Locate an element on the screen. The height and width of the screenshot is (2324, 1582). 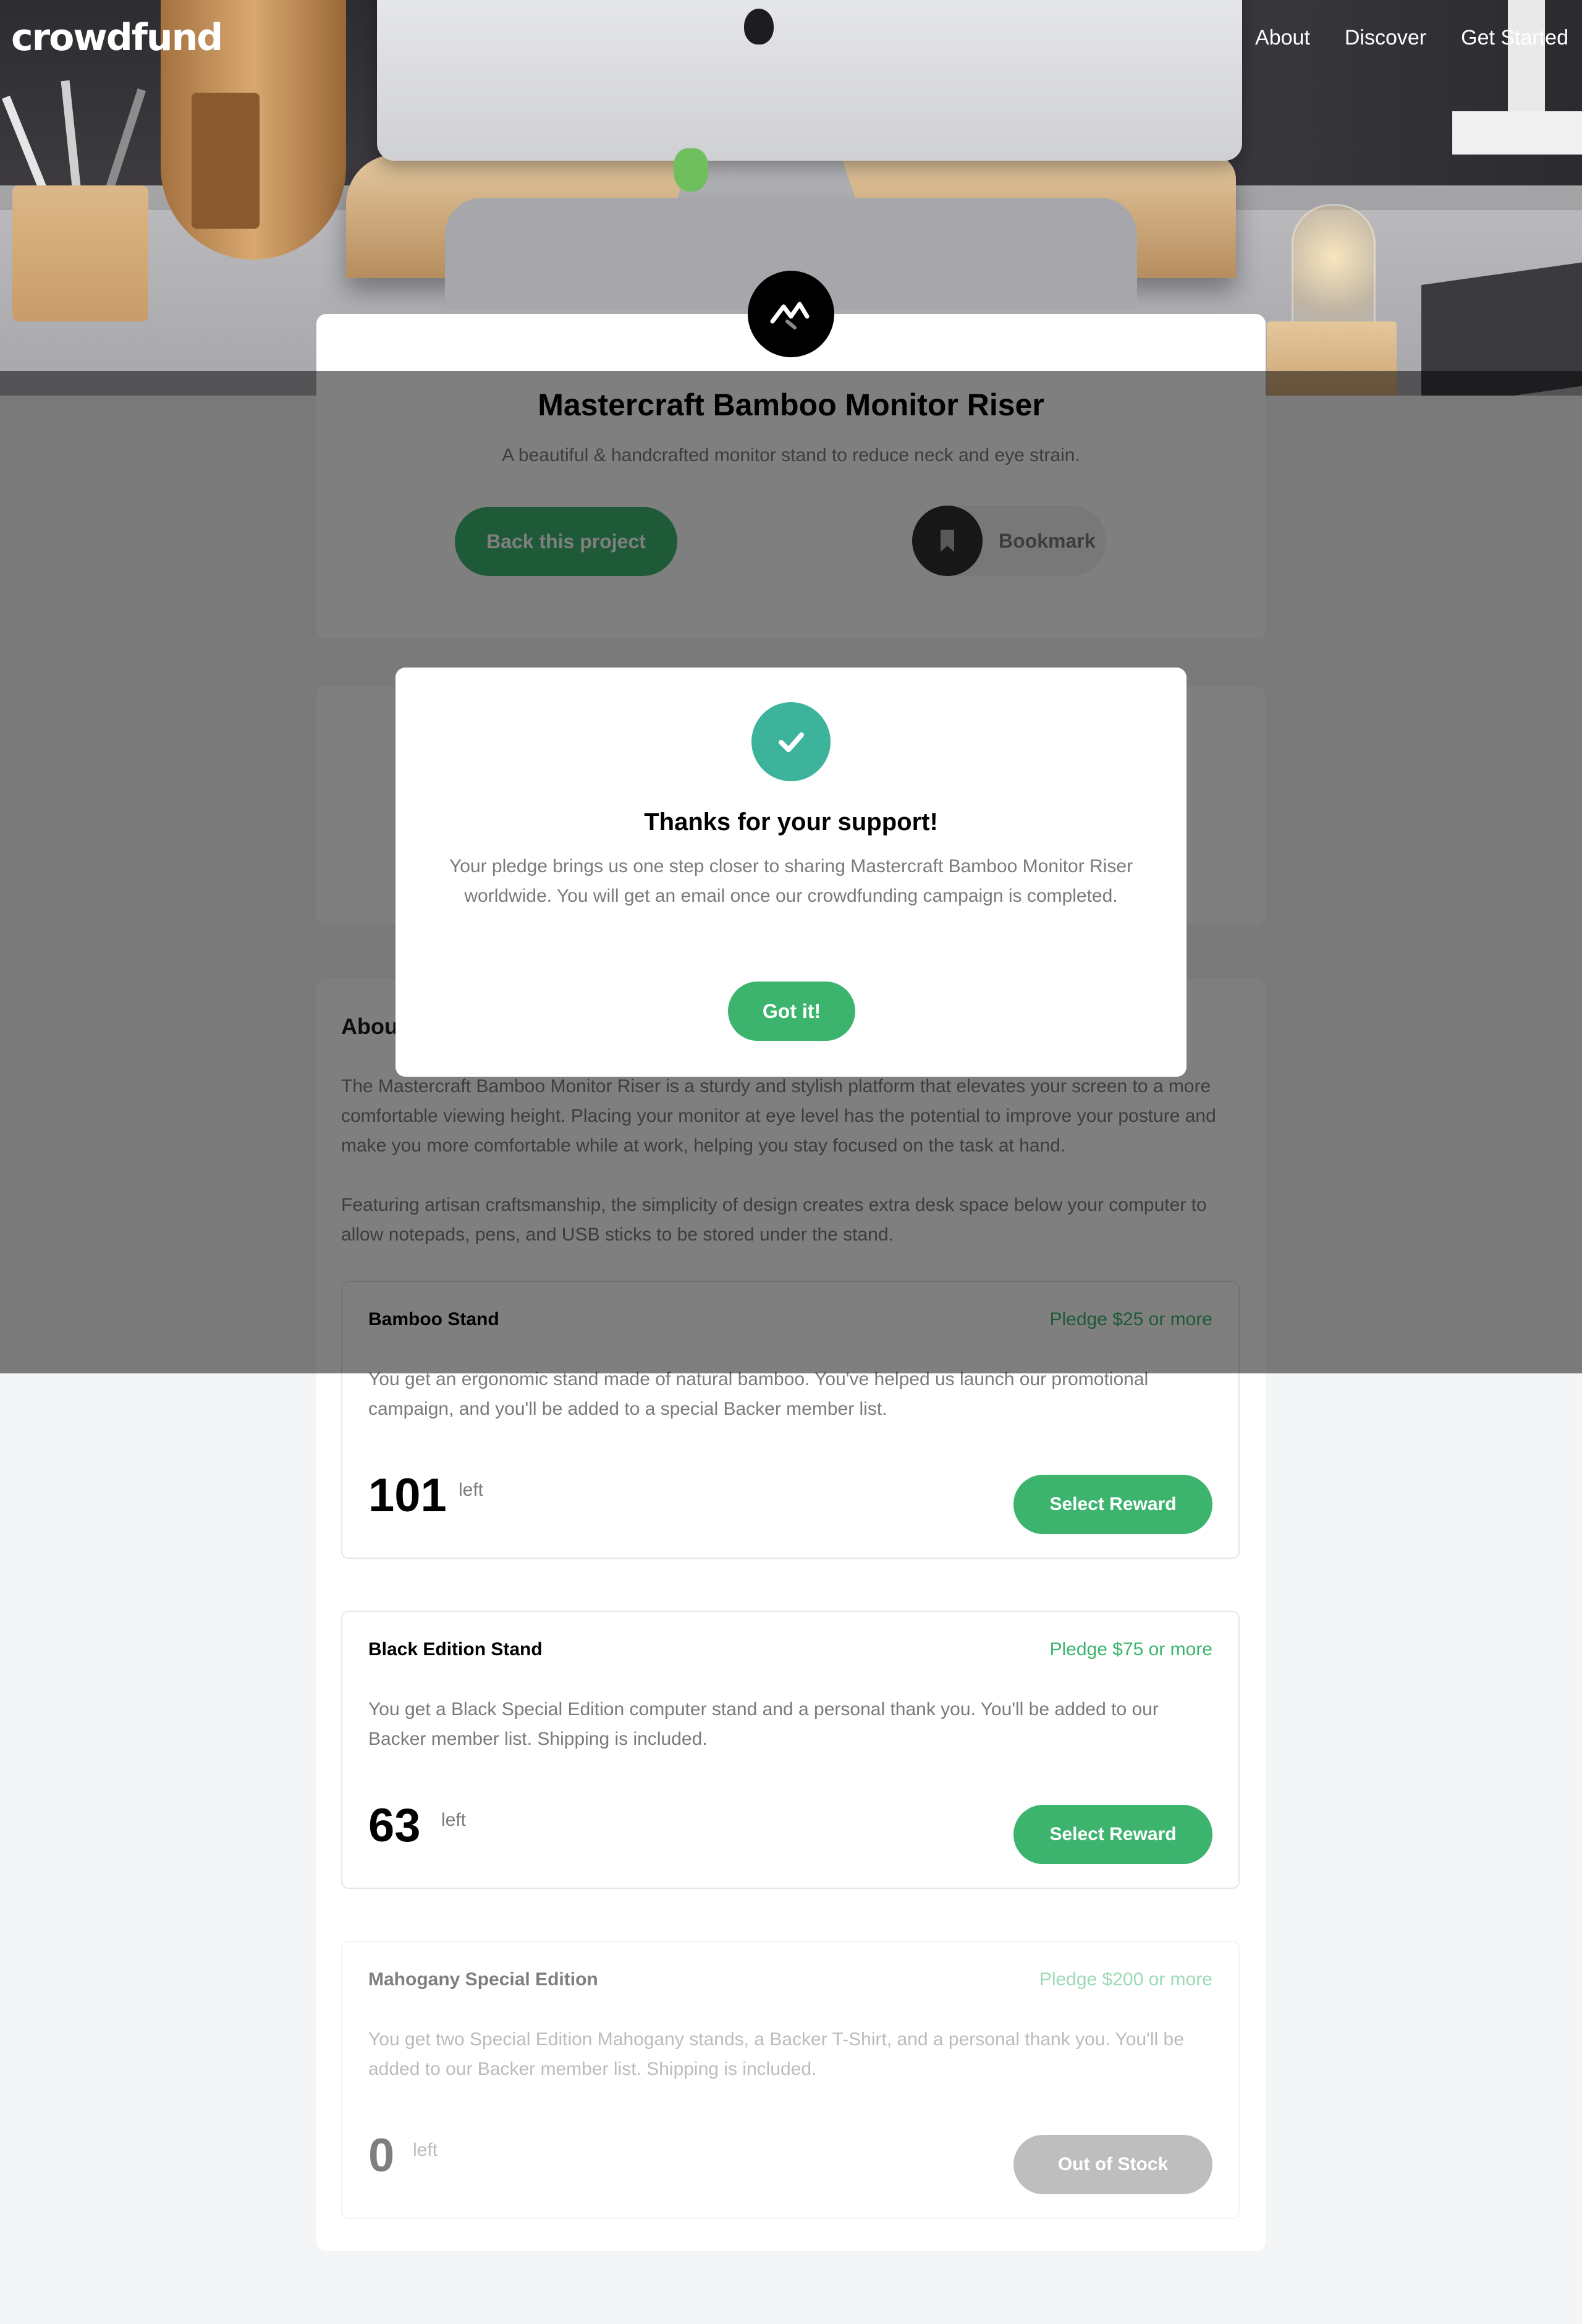
reward-pledge: Pledge $200 or more is located at coordinates (1125, 1980).